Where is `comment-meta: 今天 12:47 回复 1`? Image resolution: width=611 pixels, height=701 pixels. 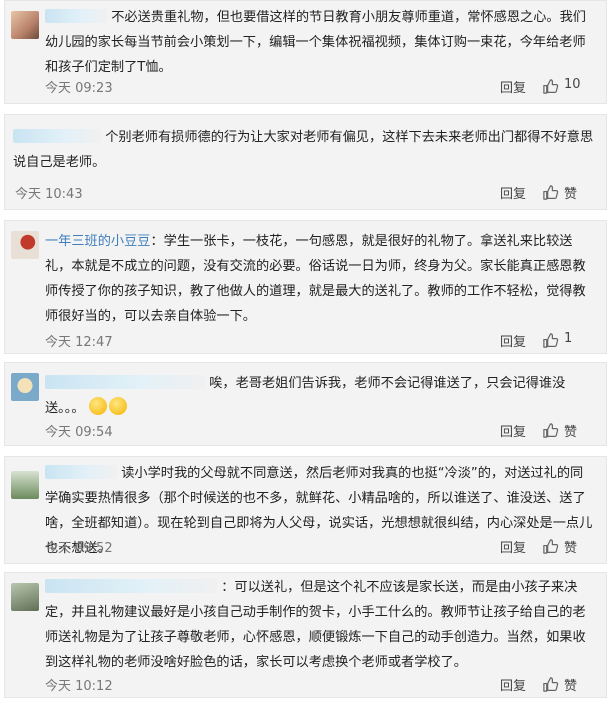 comment-meta: 今天 12:47 回复 1 is located at coordinates (318, 341).